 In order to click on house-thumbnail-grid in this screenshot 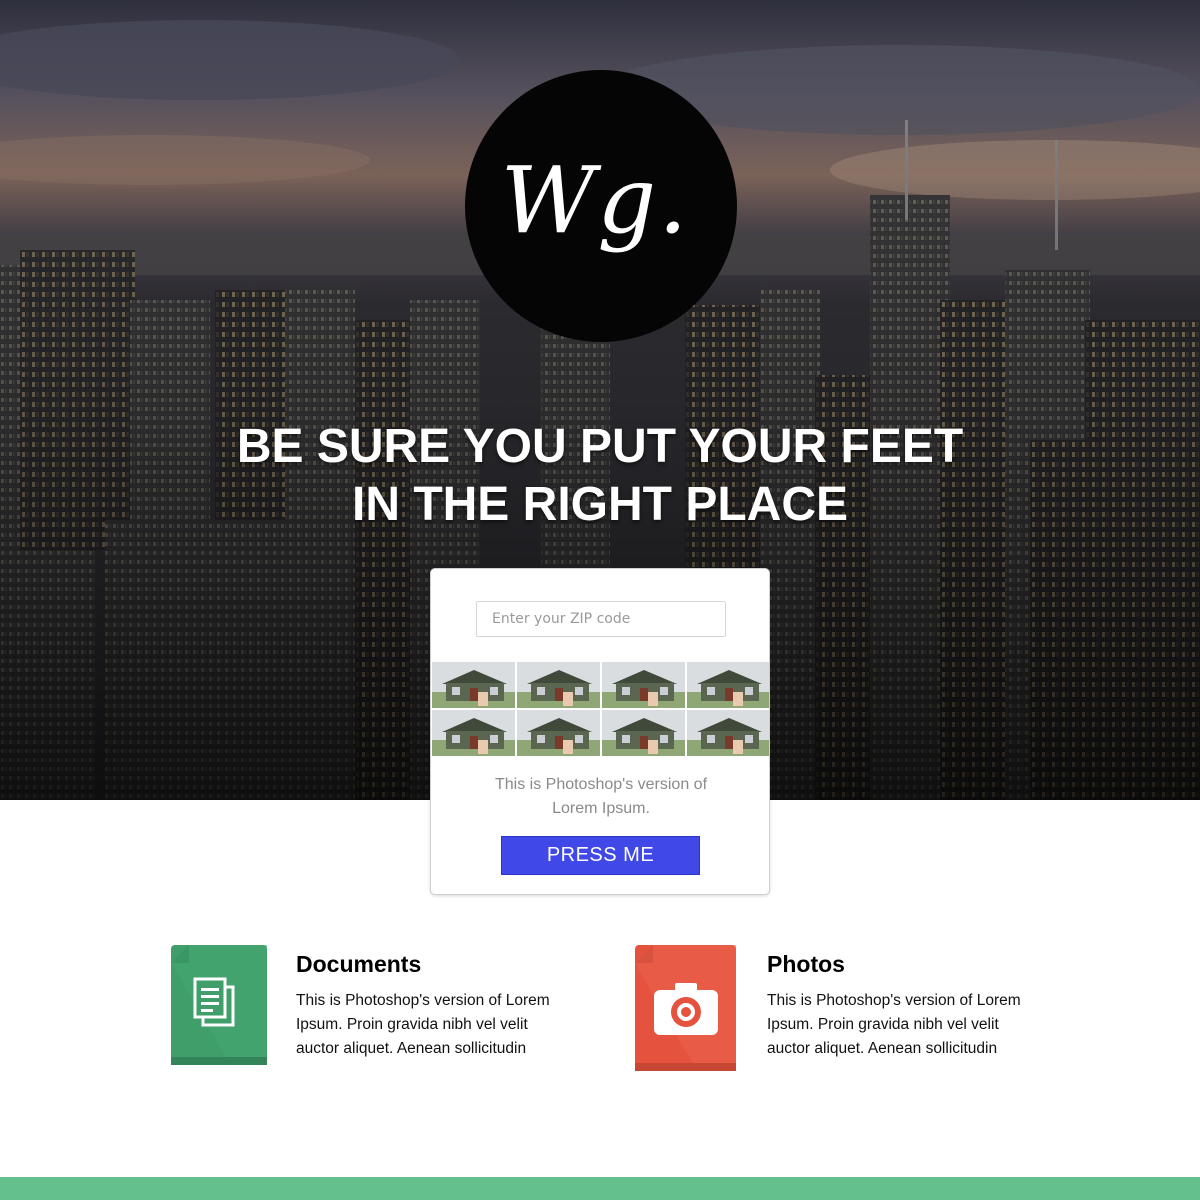, I will do `click(600, 709)`.